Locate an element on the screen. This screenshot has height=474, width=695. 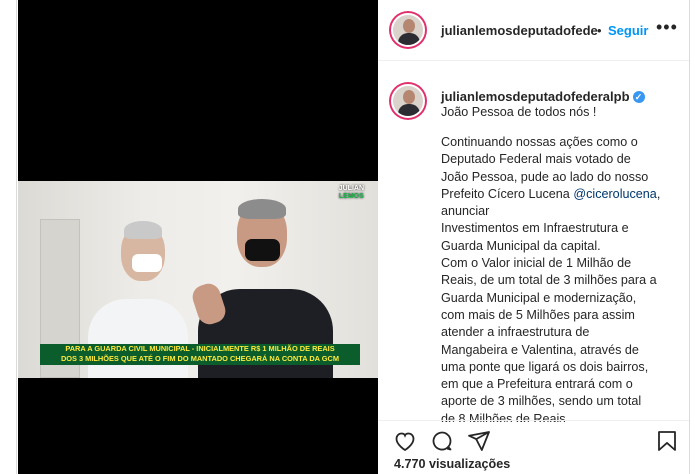
bookmark-icon is located at coordinates (667, 441).